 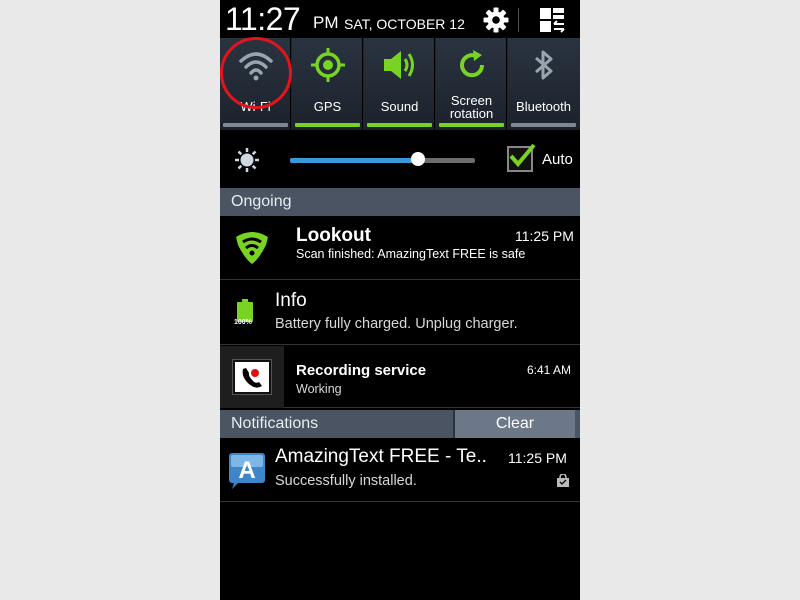 I want to click on amazingtext-time: 11:25 PM, so click(x=537, y=458).